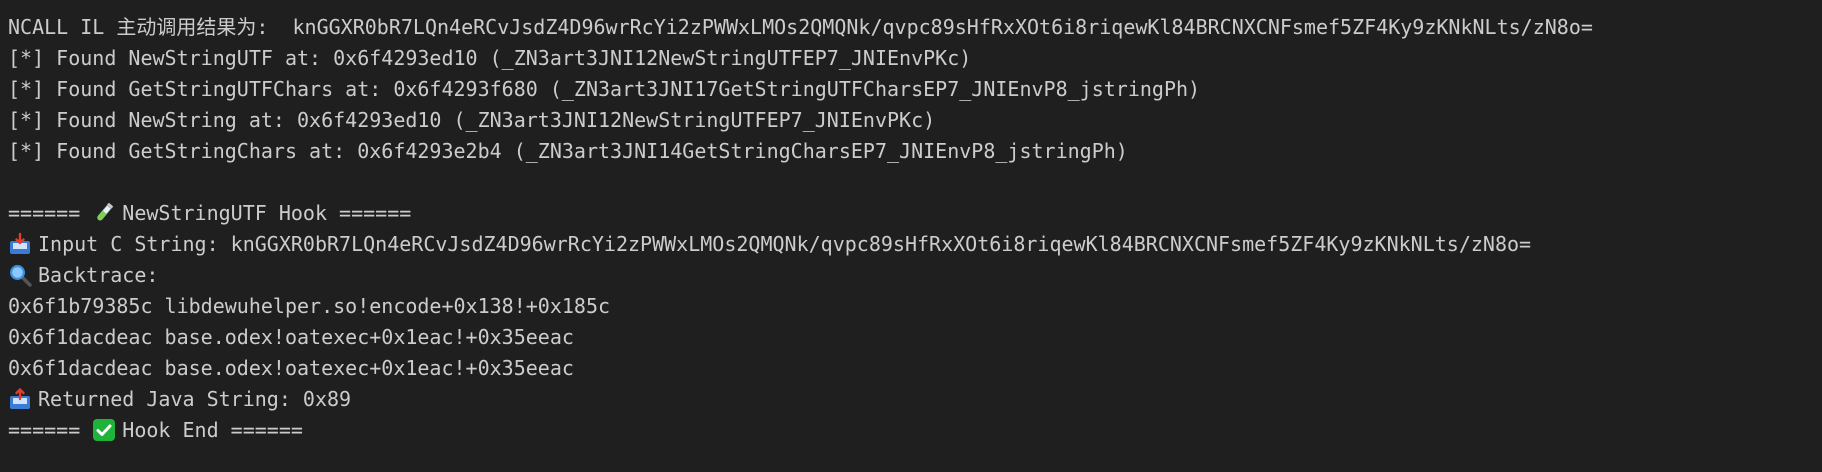 The height and width of the screenshot is (472, 1822). I want to click on returned-java-string-text: Returned Java String: 0x89, so click(195, 399).